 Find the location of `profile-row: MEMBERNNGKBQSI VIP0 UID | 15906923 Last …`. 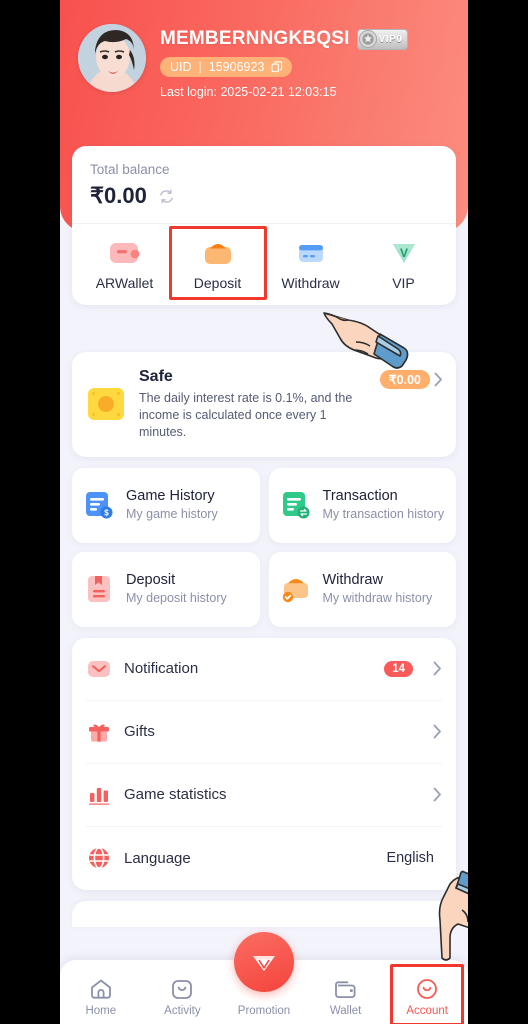

profile-row: MEMBERNNGKBQSI VIP0 UID | 15906923 Last … is located at coordinates (264, 49).